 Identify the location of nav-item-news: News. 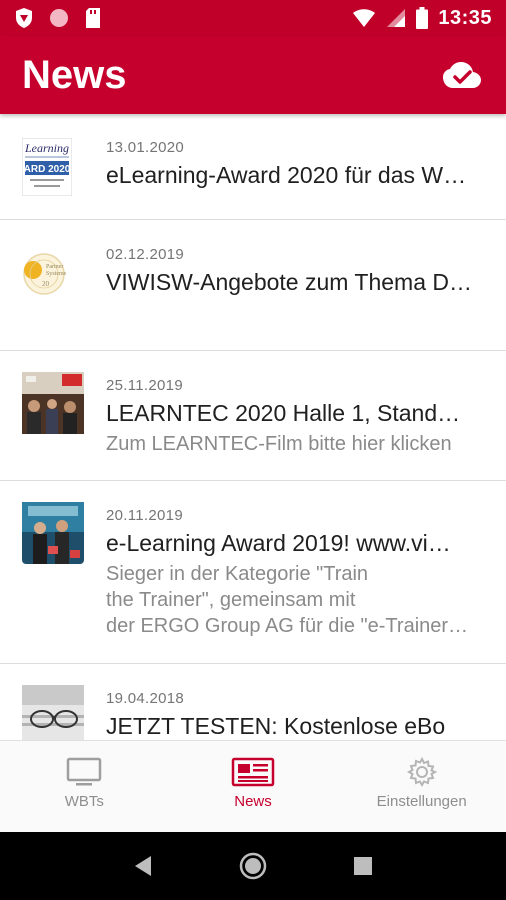
(253, 786).